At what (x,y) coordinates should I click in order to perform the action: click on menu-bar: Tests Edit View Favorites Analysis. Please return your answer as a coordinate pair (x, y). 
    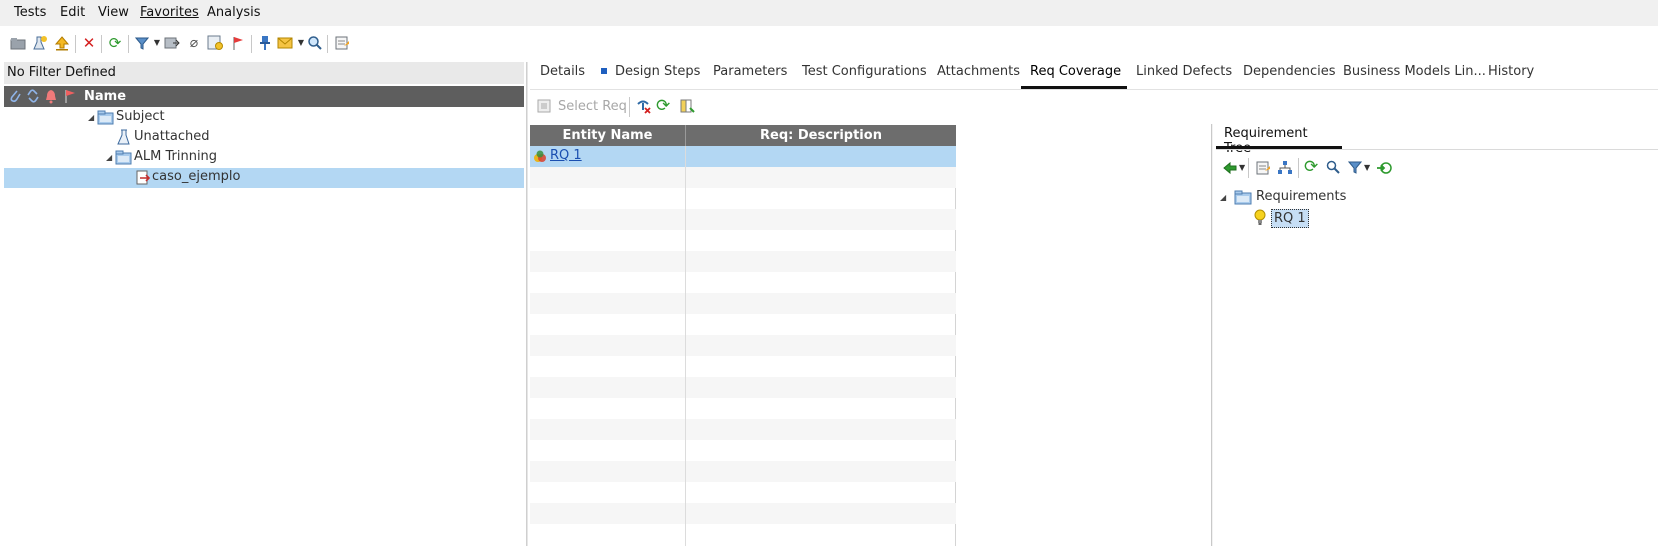
    Looking at the image, I should click on (829, 13).